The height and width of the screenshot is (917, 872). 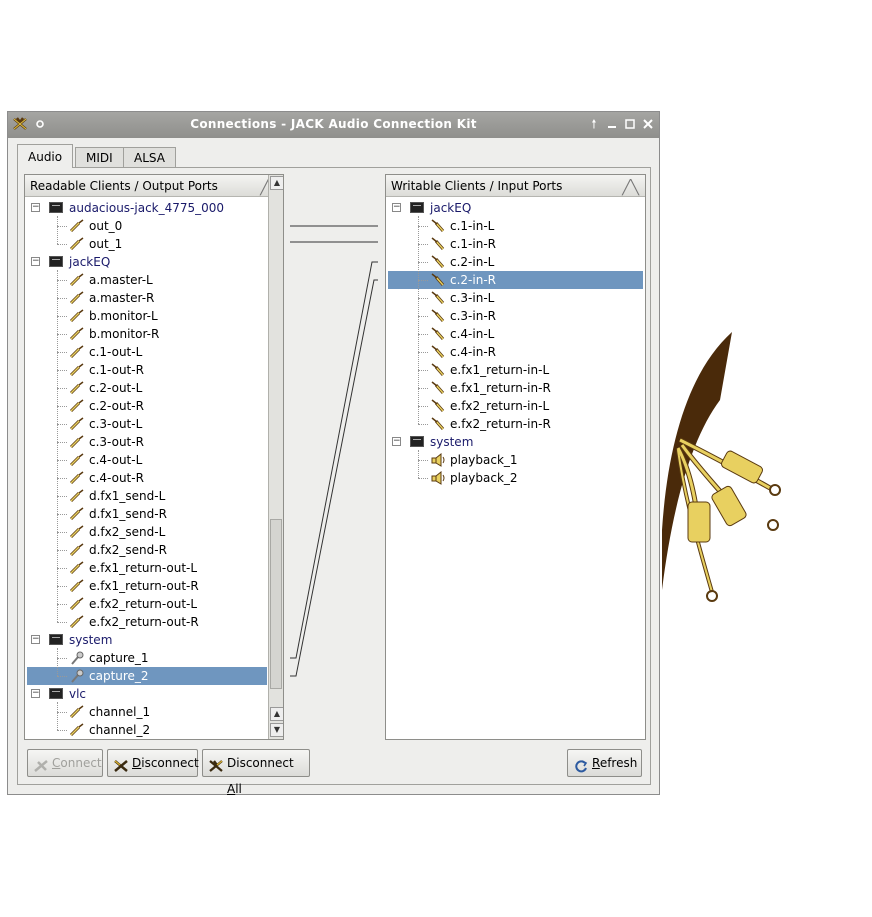 What do you see at coordinates (147, 460) in the screenshot?
I see `port-row: c.4-out-L` at bounding box center [147, 460].